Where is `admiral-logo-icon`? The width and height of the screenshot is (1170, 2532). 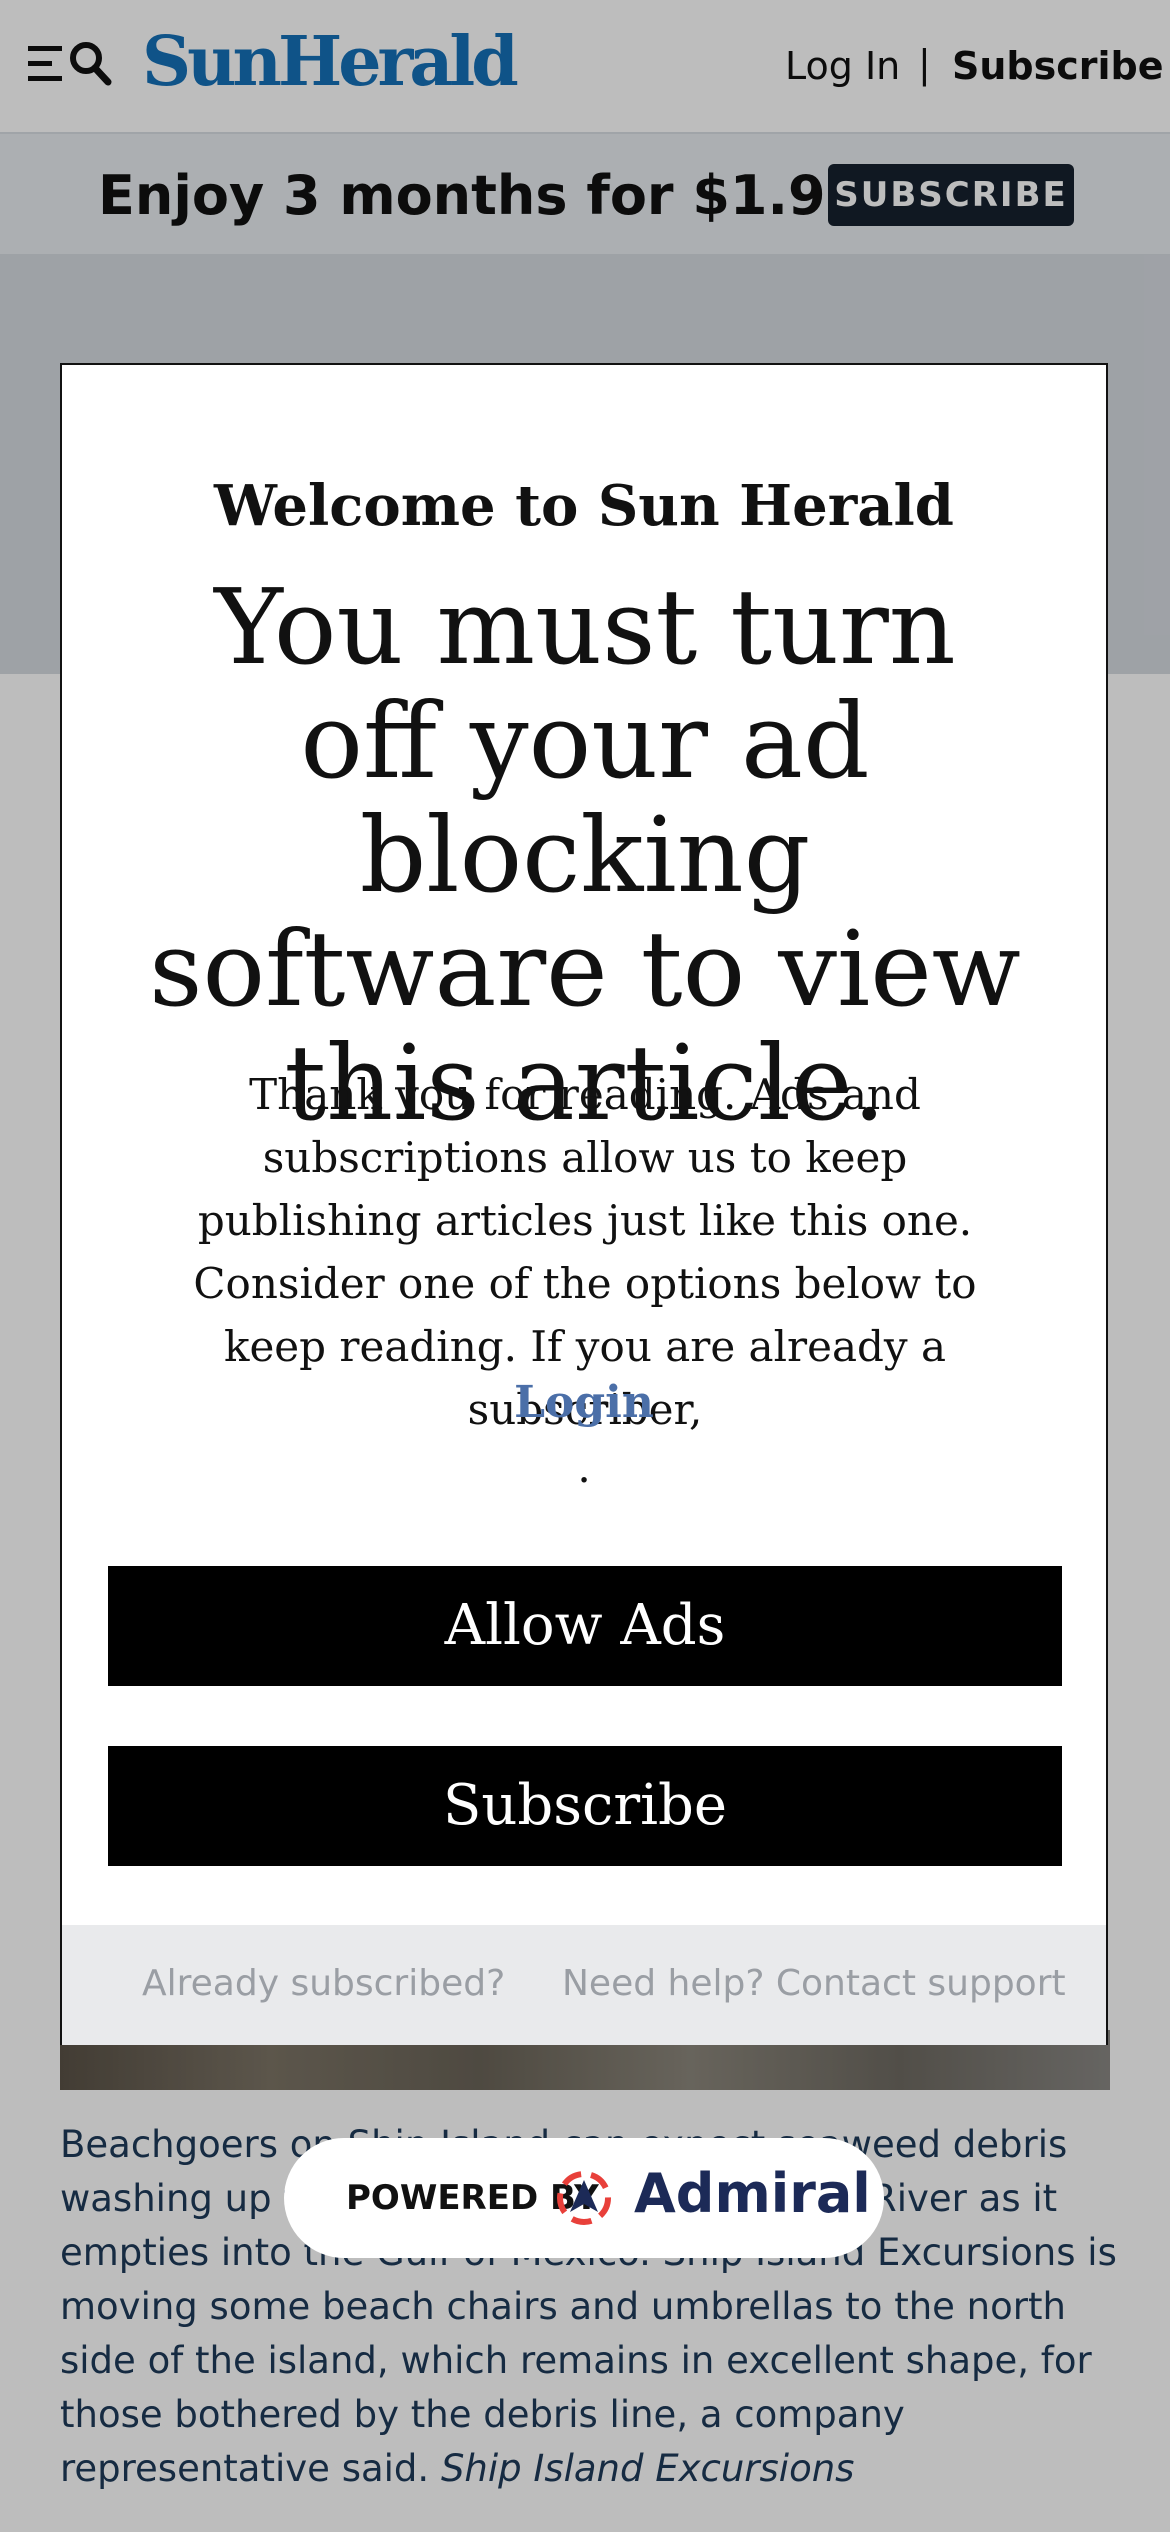 admiral-logo-icon is located at coordinates (584, 2198).